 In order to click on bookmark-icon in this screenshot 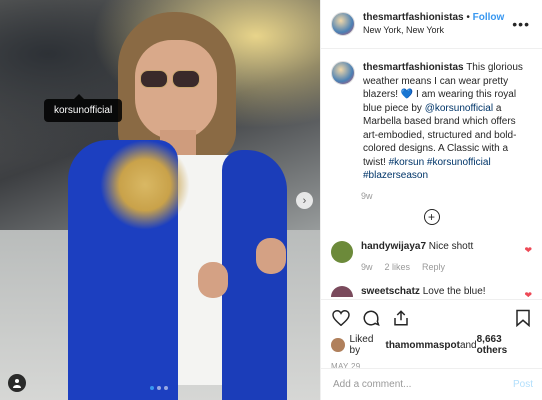, I will do `click(523, 318)`.